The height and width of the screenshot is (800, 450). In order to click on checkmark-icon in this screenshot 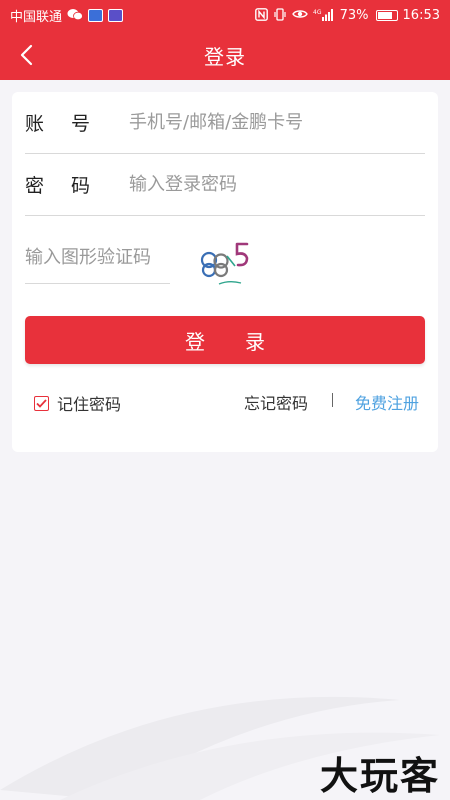, I will do `click(41, 403)`.